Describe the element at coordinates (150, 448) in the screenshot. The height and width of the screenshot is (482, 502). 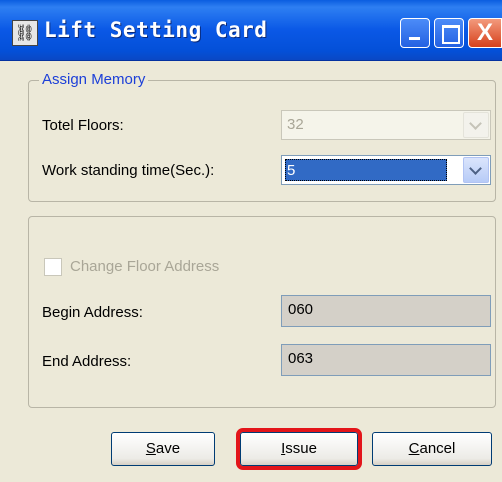
I see `save-accel-letter: S` at that location.